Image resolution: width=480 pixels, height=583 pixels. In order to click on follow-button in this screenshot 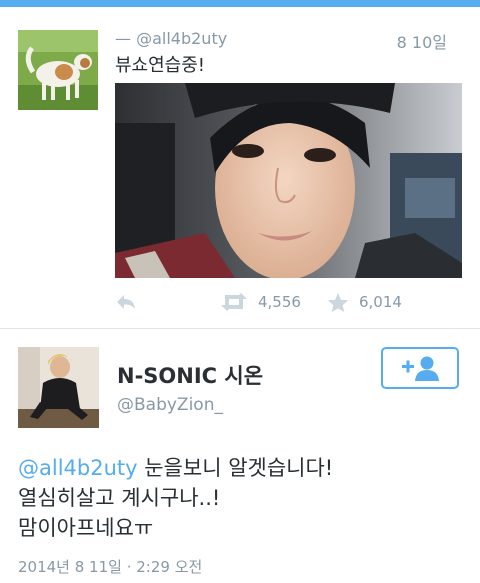, I will do `click(420, 368)`.